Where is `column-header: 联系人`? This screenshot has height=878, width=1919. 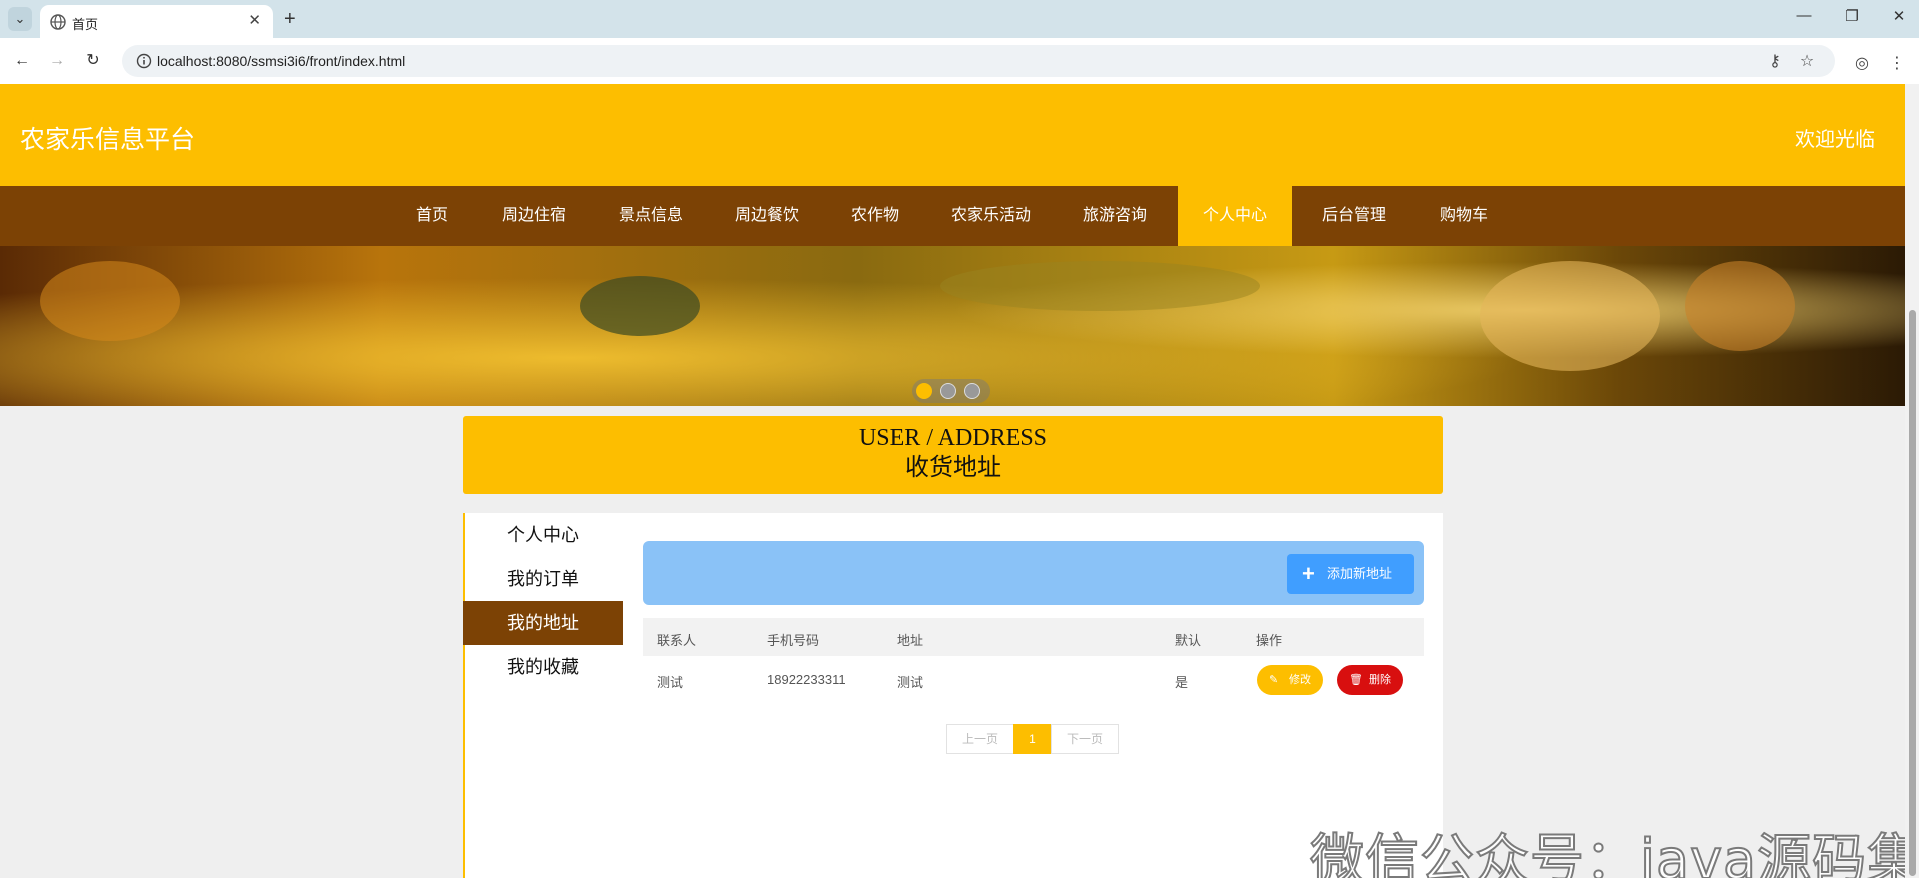
column-header: 联系人 is located at coordinates (677, 640).